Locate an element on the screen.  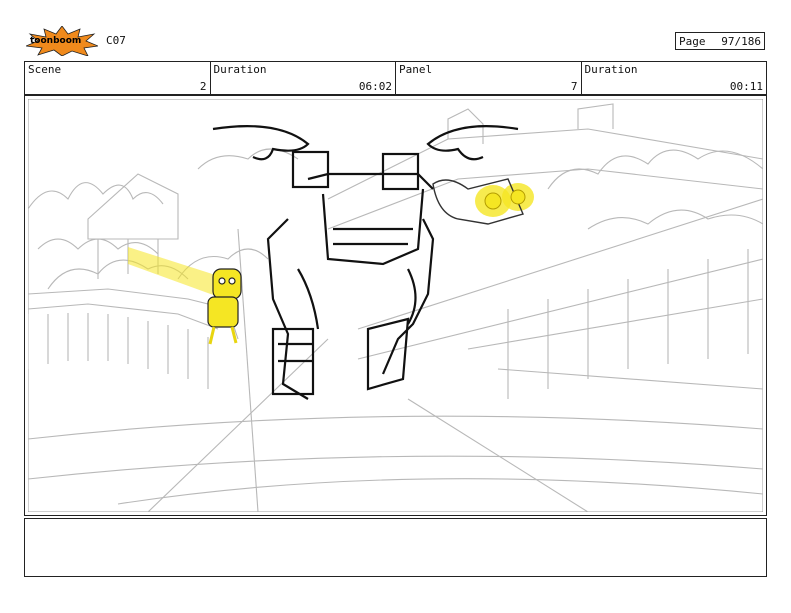
scene-value: 2 is located at coordinates (203, 86).